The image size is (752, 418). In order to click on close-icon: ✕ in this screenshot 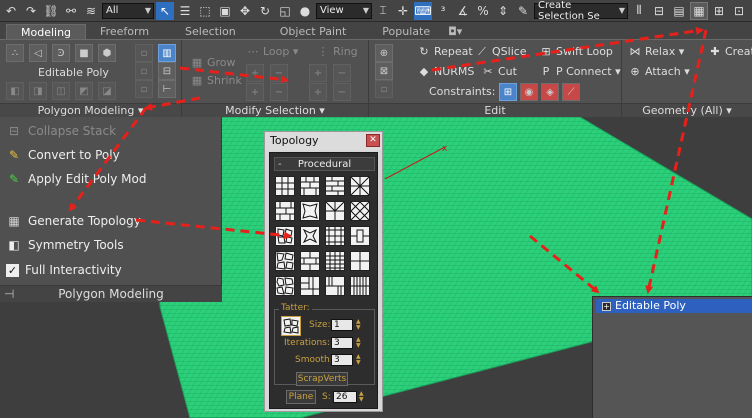, I will do `click(373, 140)`.